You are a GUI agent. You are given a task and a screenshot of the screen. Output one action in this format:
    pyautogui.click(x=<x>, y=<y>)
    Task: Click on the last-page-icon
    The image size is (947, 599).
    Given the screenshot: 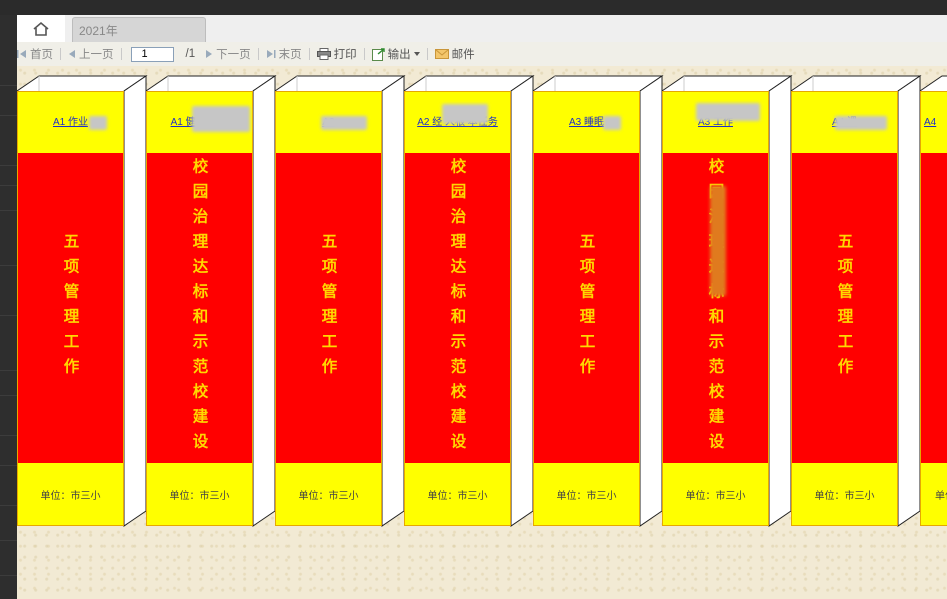 What is the action you would take?
    pyautogui.click(x=271, y=54)
    